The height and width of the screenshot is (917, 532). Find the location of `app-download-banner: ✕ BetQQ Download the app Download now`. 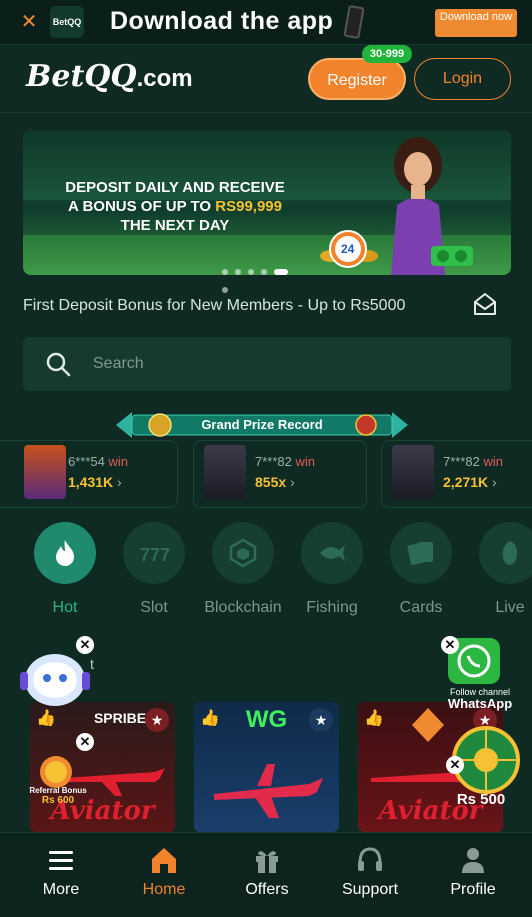

app-download-banner: ✕ BetQQ Download the app Download now is located at coordinates (266, 22).